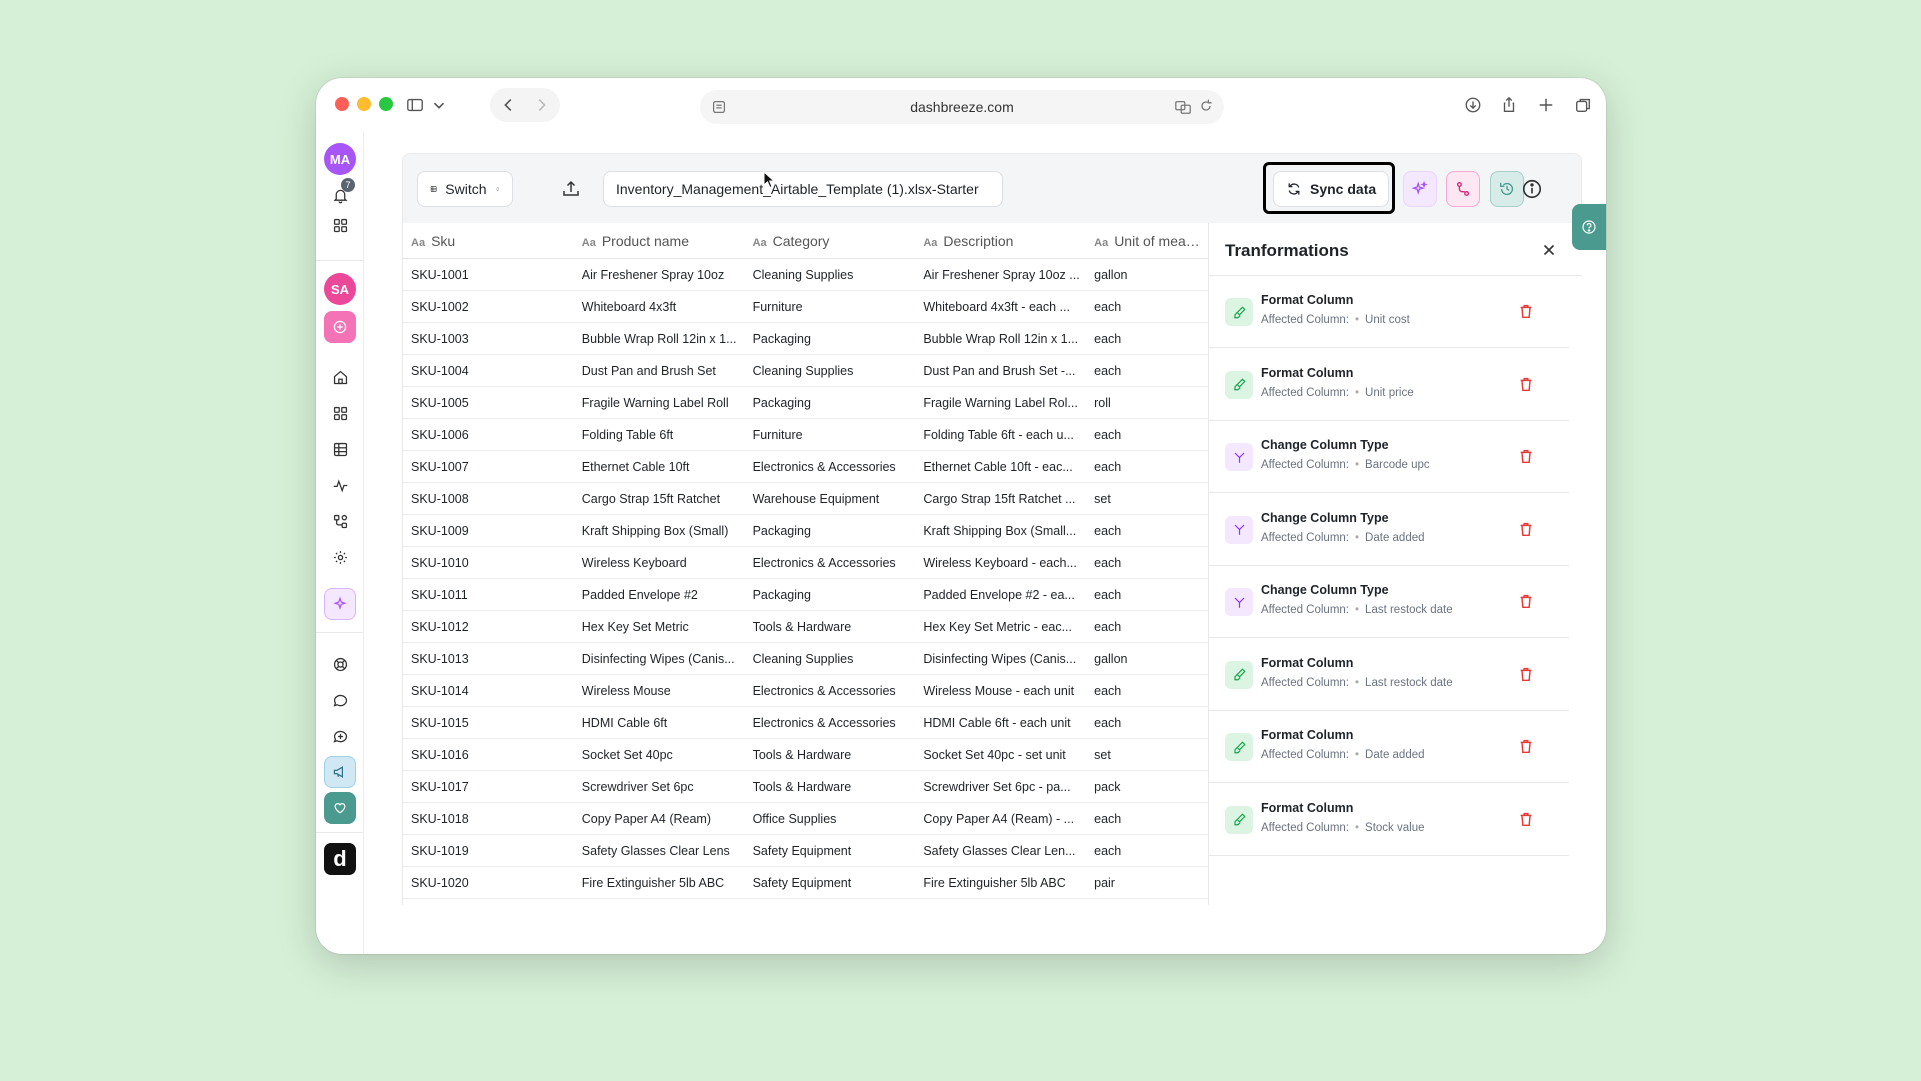  What do you see at coordinates (1532, 189) in the screenshot?
I see `info-button` at bounding box center [1532, 189].